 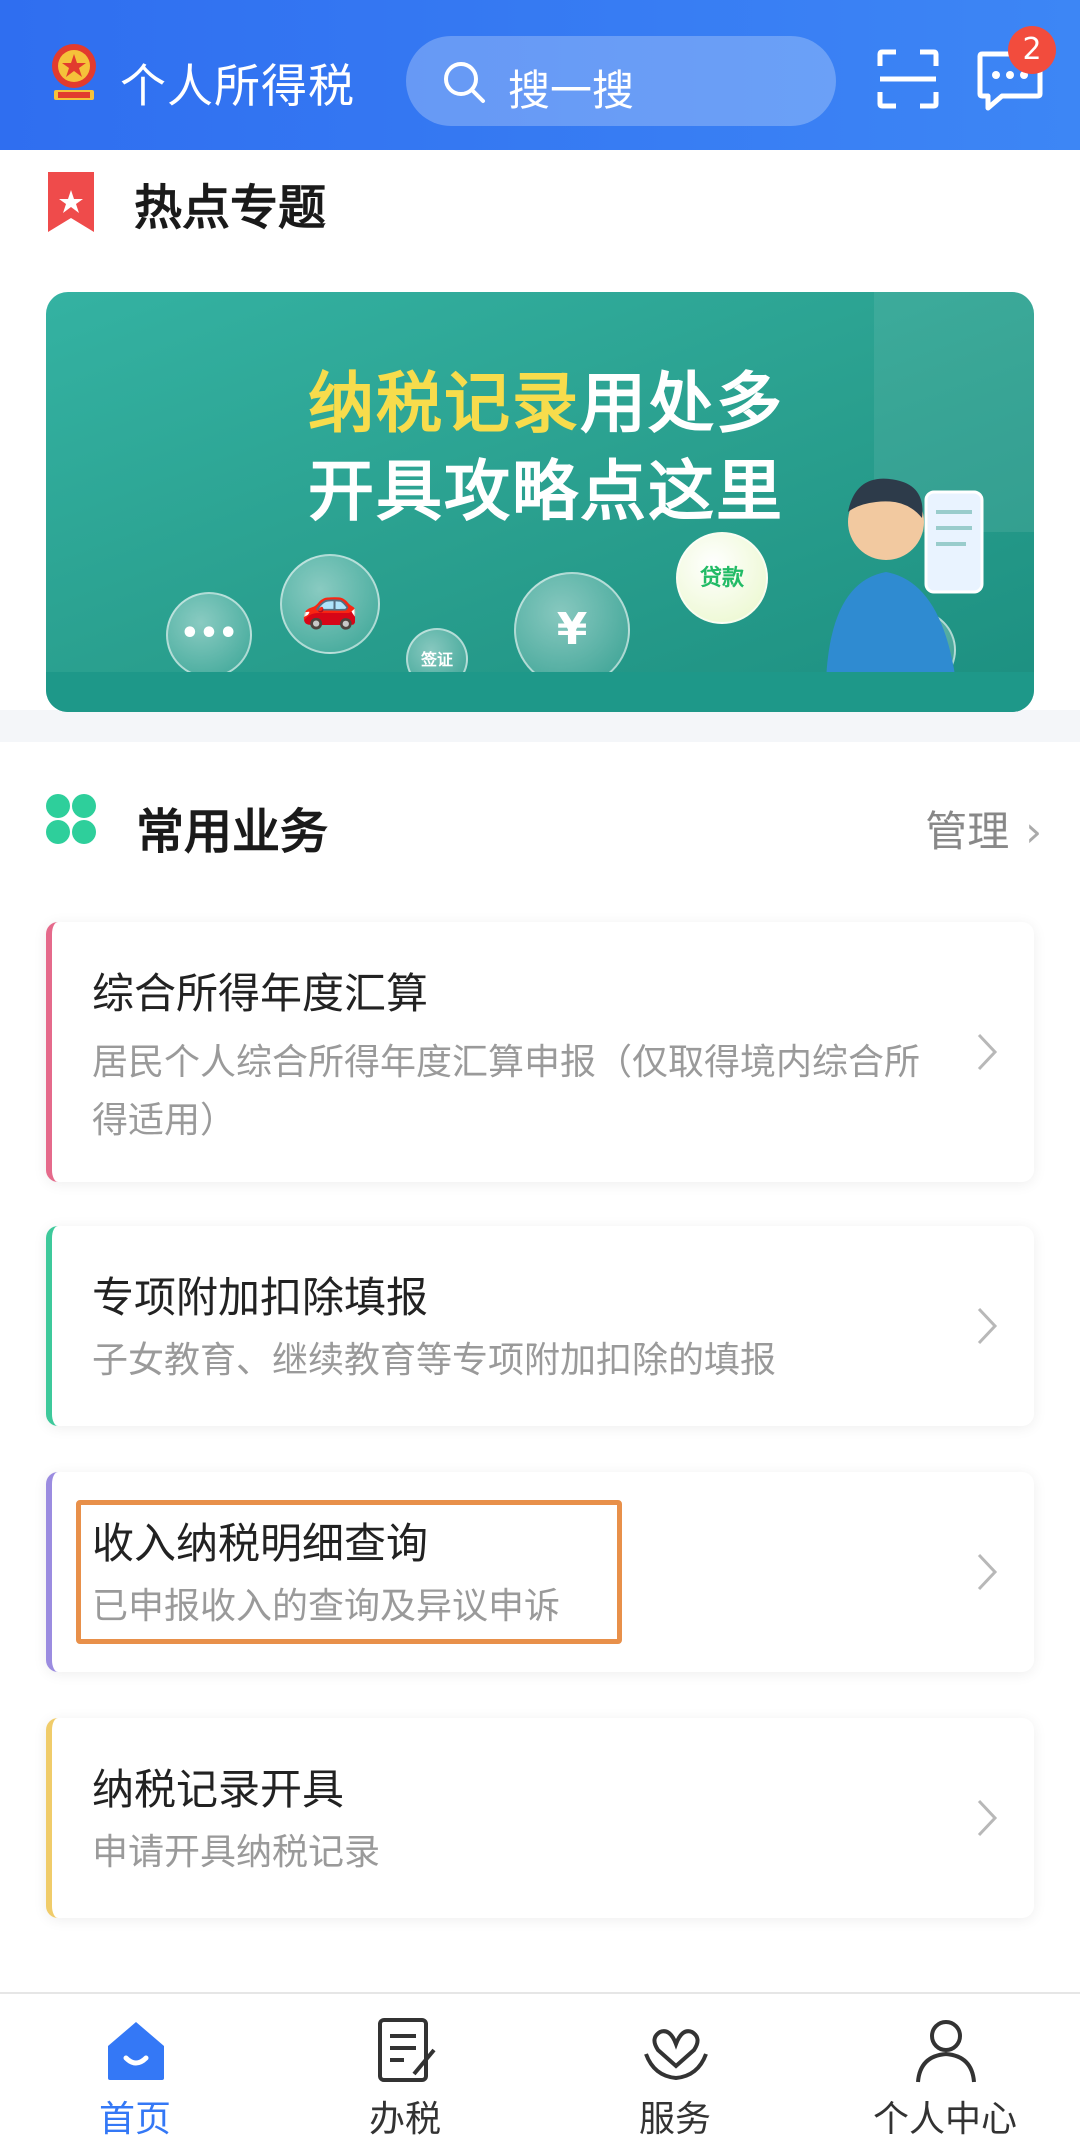 What do you see at coordinates (237, 86) in the screenshot?
I see `app-title: 个人所得税` at bounding box center [237, 86].